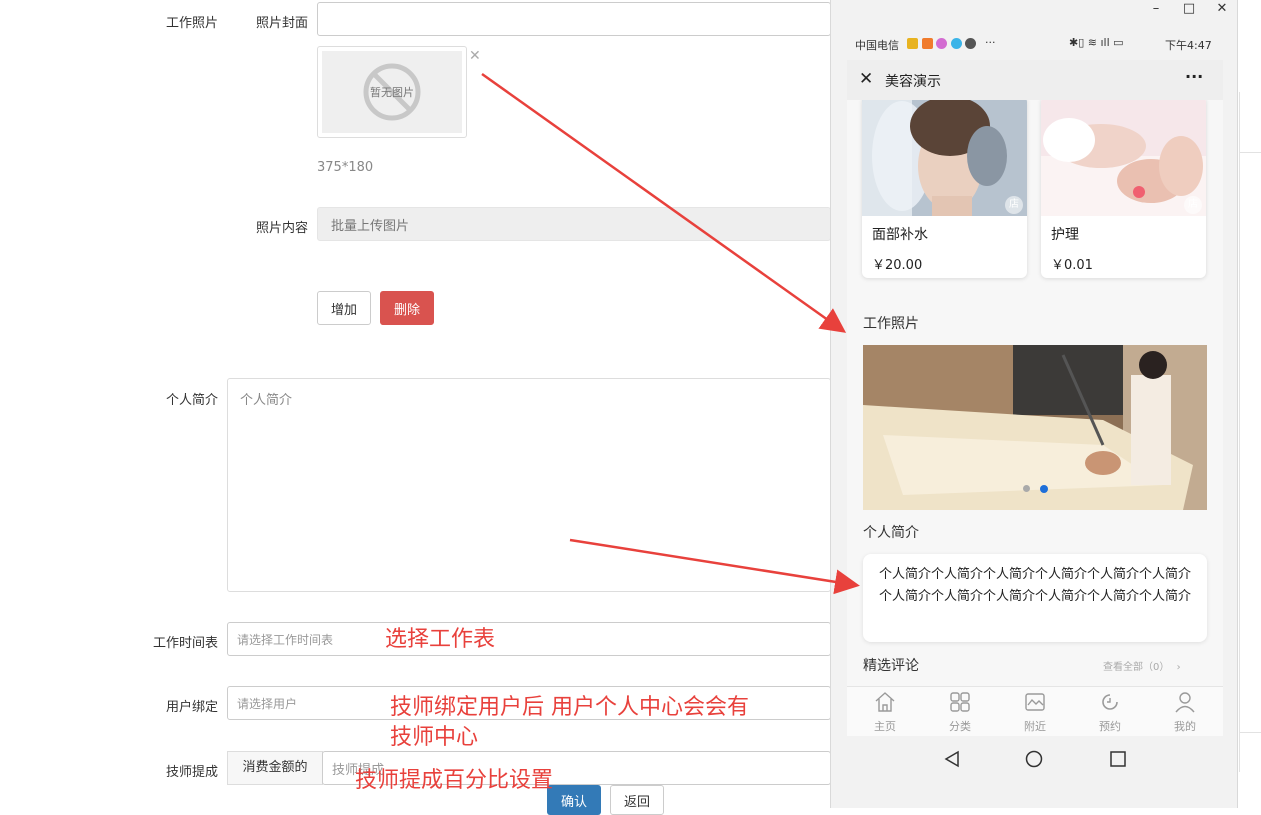  I want to click on view-all-text: 查看全部（0）, so click(1136, 667).